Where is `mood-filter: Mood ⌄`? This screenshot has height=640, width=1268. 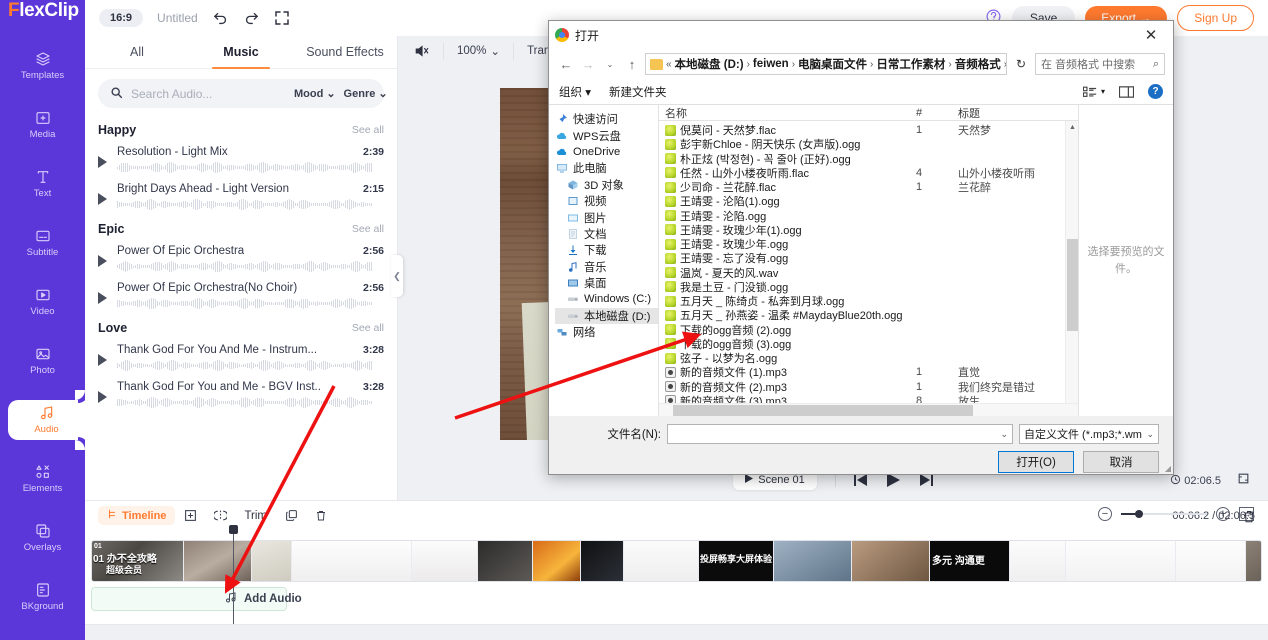
mood-filter: Mood ⌄ is located at coordinates (315, 94).